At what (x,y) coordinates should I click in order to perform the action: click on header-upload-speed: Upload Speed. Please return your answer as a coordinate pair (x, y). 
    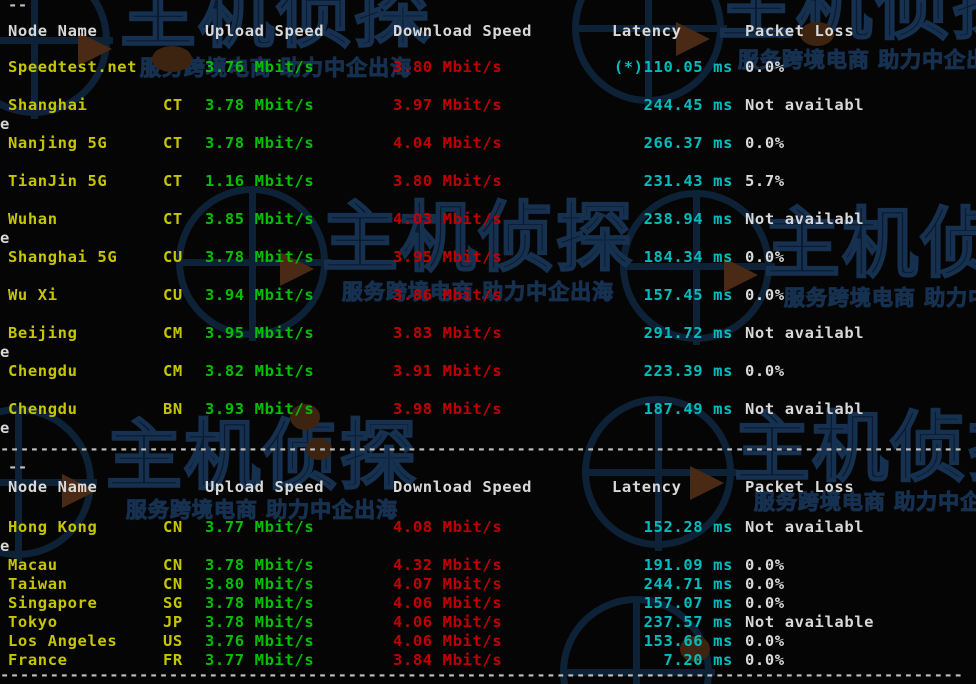
    Looking at the image, I should click on (265, 31).